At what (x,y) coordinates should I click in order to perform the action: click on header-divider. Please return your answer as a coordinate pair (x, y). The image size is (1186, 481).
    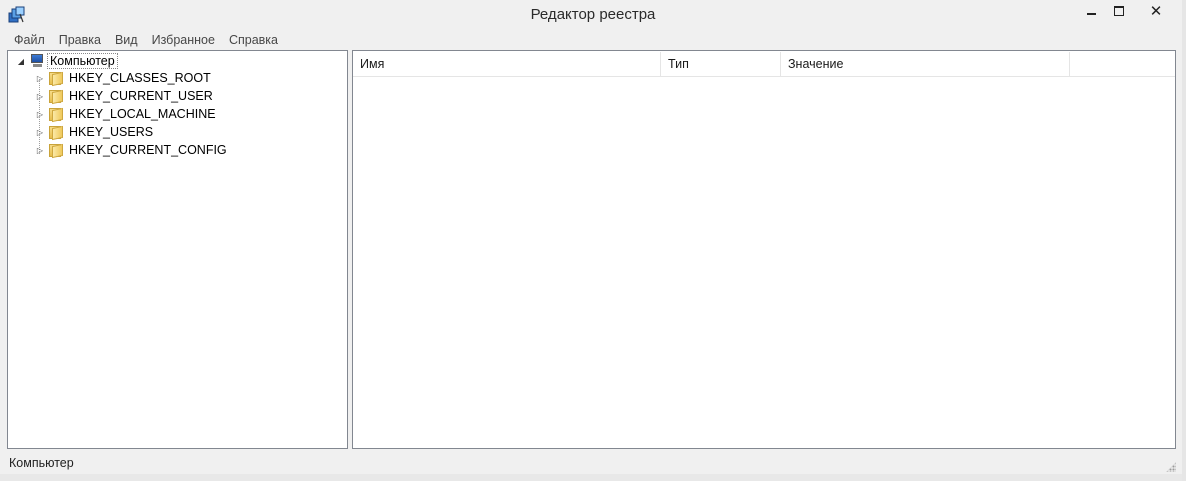
    Looking at the image, I should click on (764, 76).